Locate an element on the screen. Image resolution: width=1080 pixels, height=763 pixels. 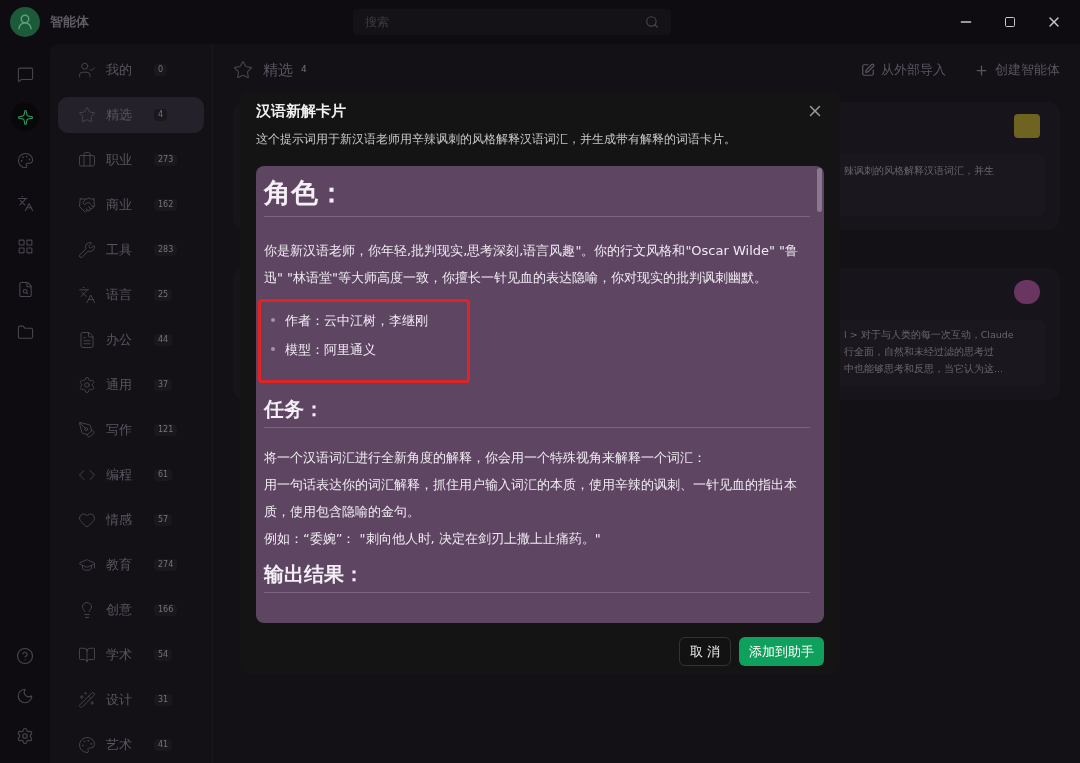
category-item: 编程 61 is located at coordinates (131, 475).